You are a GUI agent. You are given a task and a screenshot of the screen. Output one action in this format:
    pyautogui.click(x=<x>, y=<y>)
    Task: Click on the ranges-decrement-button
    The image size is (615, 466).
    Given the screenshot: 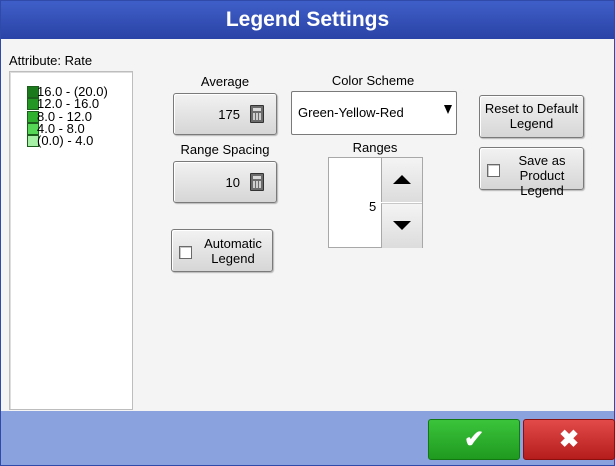 What is the action you would take?
    pyautogui.click(x=401, y=225)
    